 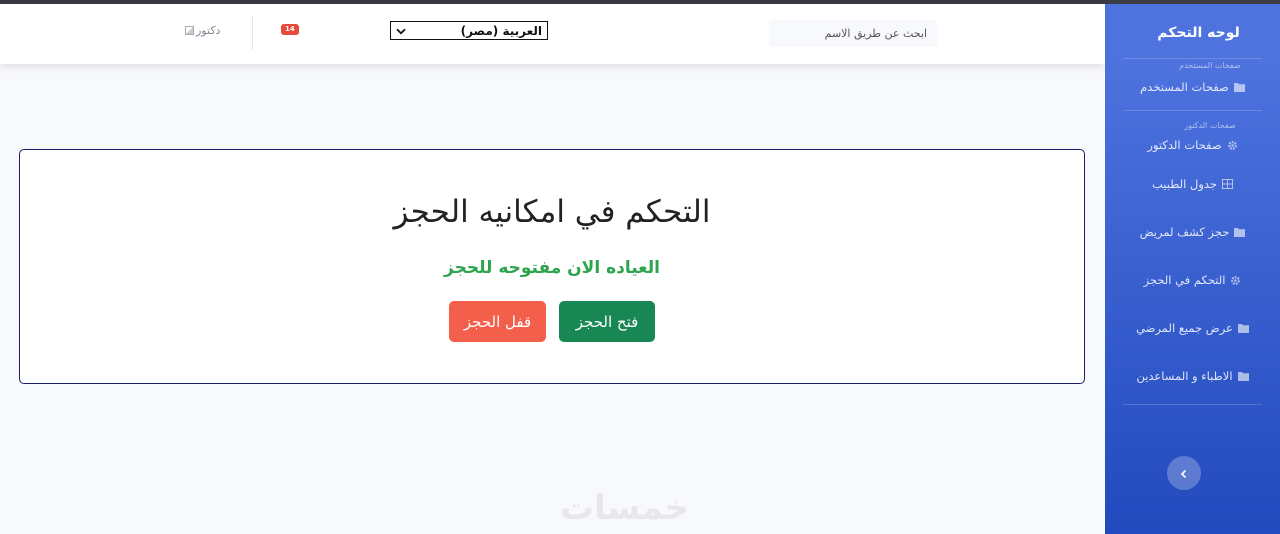 I want to click on user-avatar: دكتور, so click(x=202, y=30).